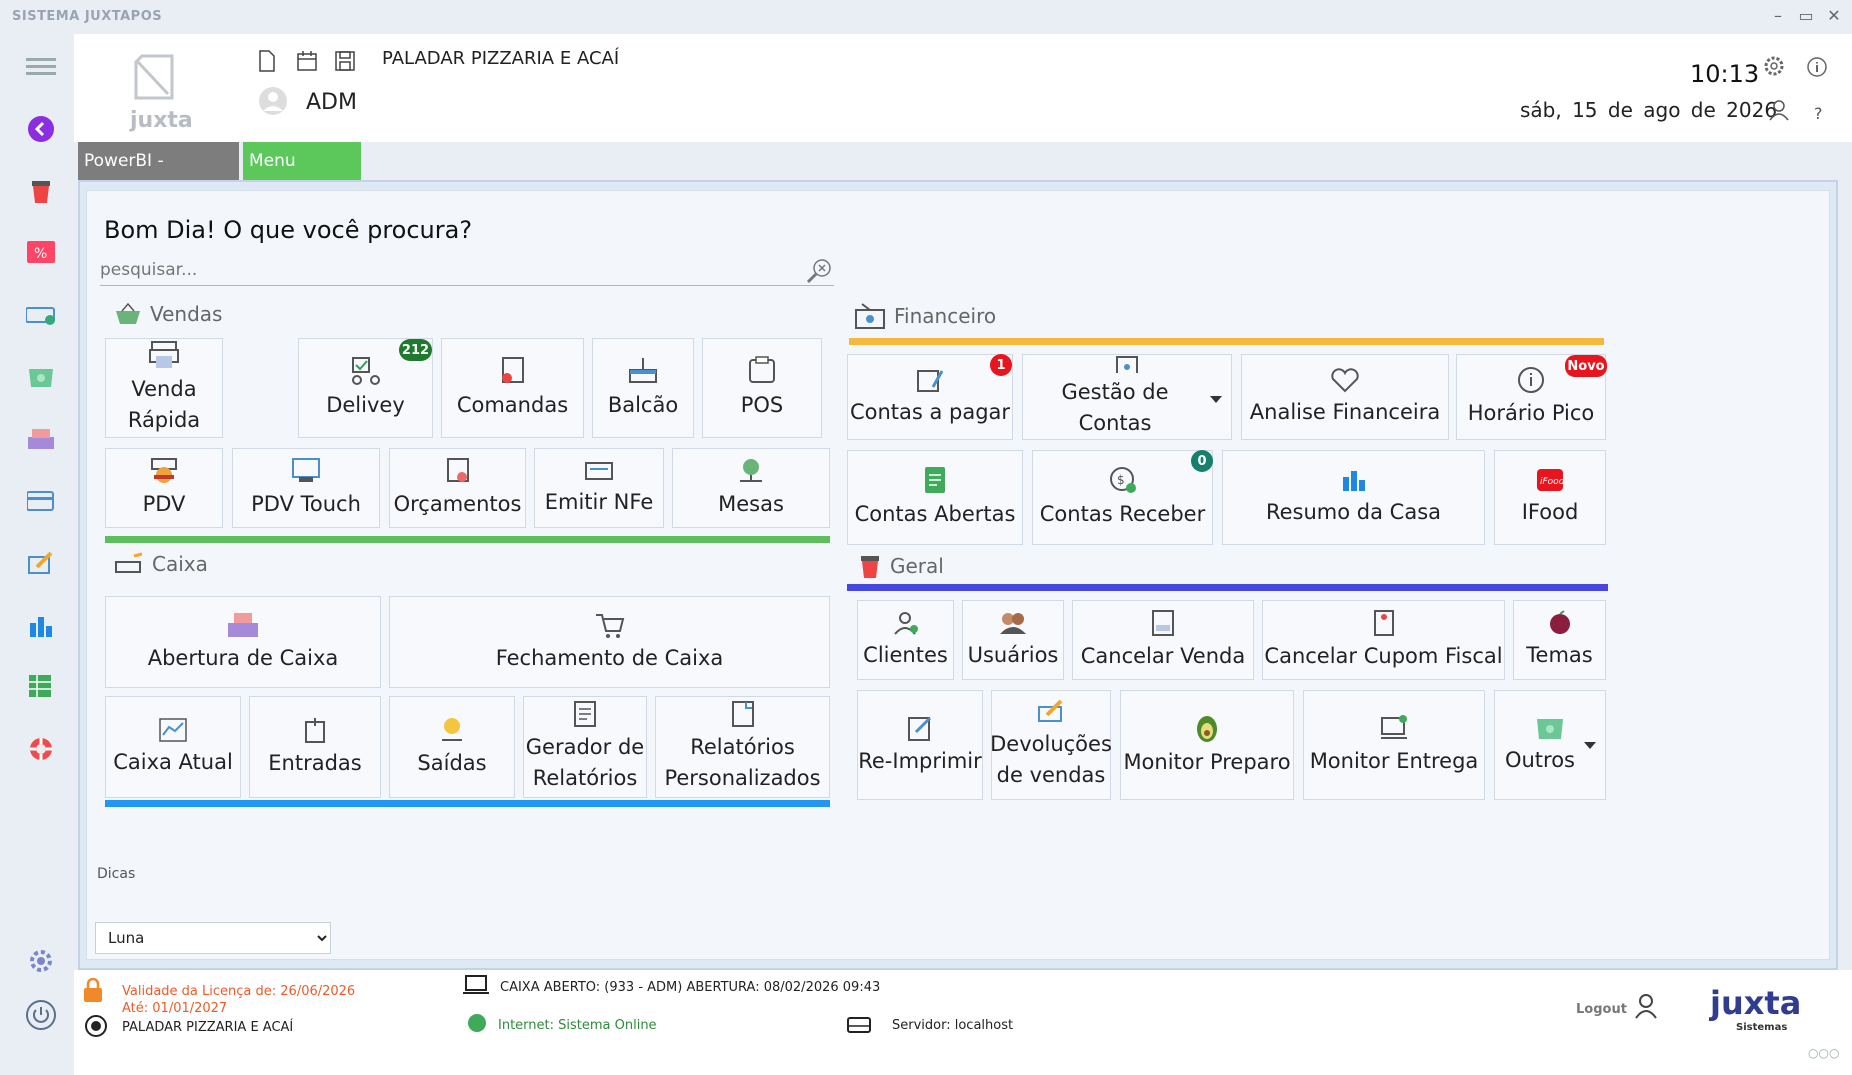 This screenshot has width=1852, height=1075. Describe the element at coordinates (1051, 745) in the screenshot. I see `devolucoes-vendas-button: Devoluções de vendas` at that location.